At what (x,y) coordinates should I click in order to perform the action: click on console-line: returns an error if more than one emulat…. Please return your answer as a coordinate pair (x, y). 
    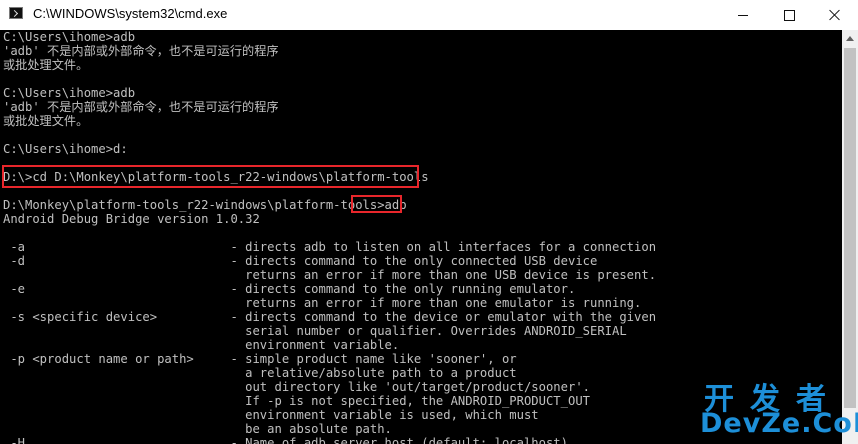
    Looking at the image, I should click on (322, 303).